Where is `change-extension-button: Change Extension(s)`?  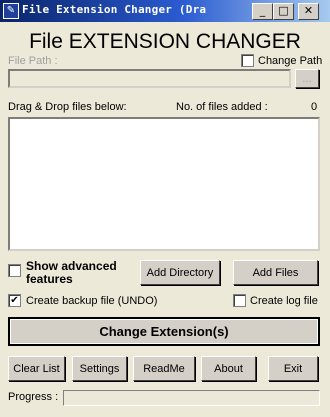 change-extension-button: Change Extension(s) is located at coordinates (164, 331).